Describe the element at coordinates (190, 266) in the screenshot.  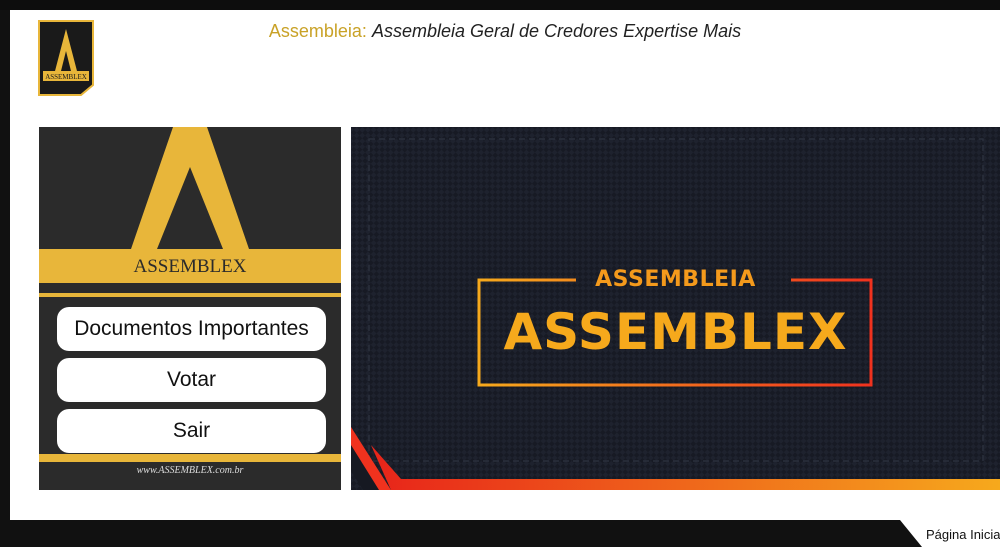
I see `brand-name: ASSEMBLEX` at that location.